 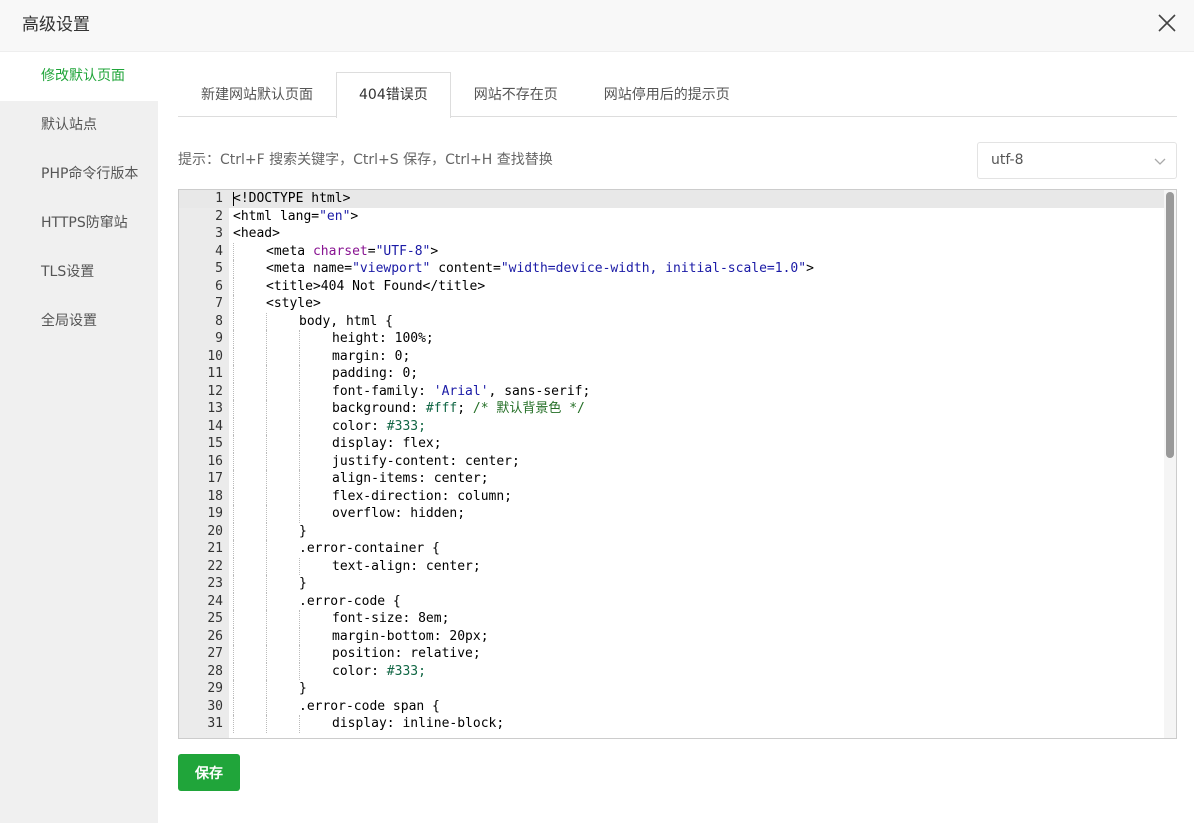 What do you see at coordinates (335, 216) in the screenshot?
I see `code-token: "en"` at bounding box center [335, 216].